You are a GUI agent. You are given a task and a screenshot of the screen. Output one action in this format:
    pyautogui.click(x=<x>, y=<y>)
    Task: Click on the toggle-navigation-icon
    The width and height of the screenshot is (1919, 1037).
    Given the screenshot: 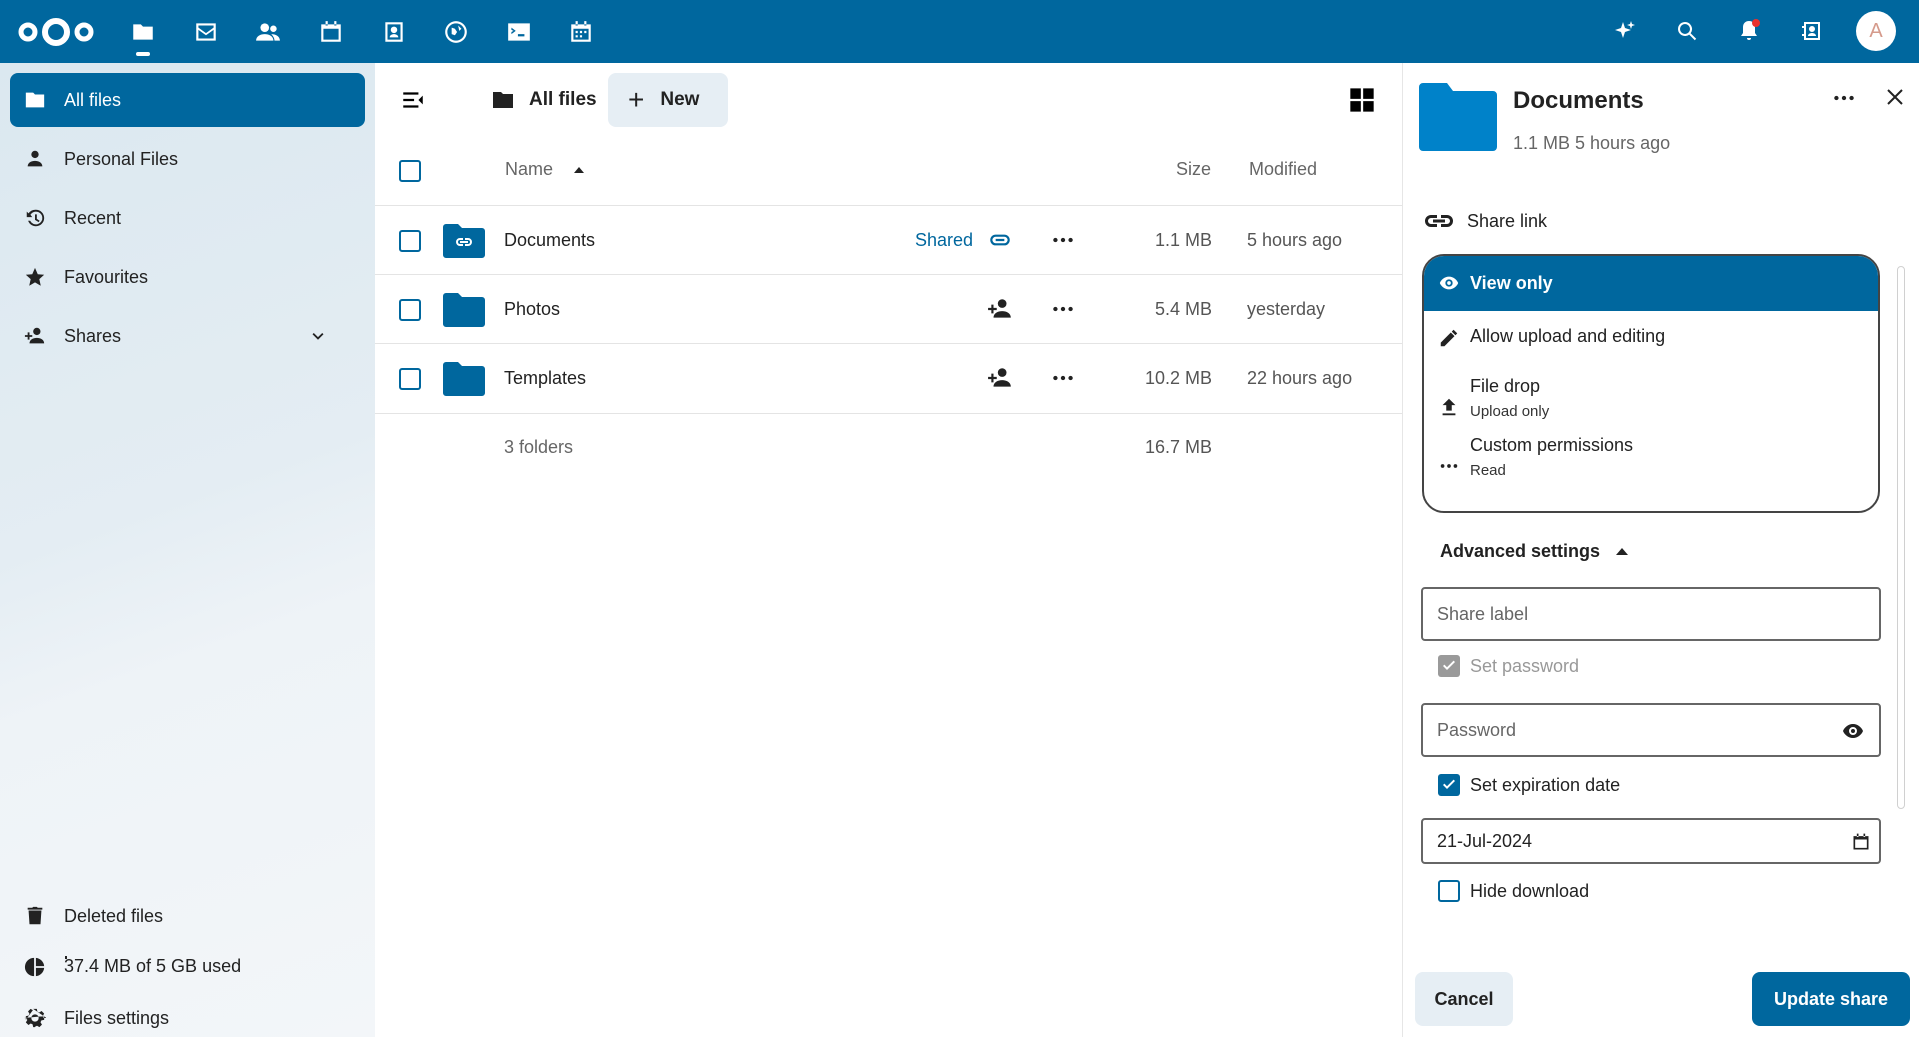 What is the action you would take?
    pyautogui.click(x=413, y=100)
    